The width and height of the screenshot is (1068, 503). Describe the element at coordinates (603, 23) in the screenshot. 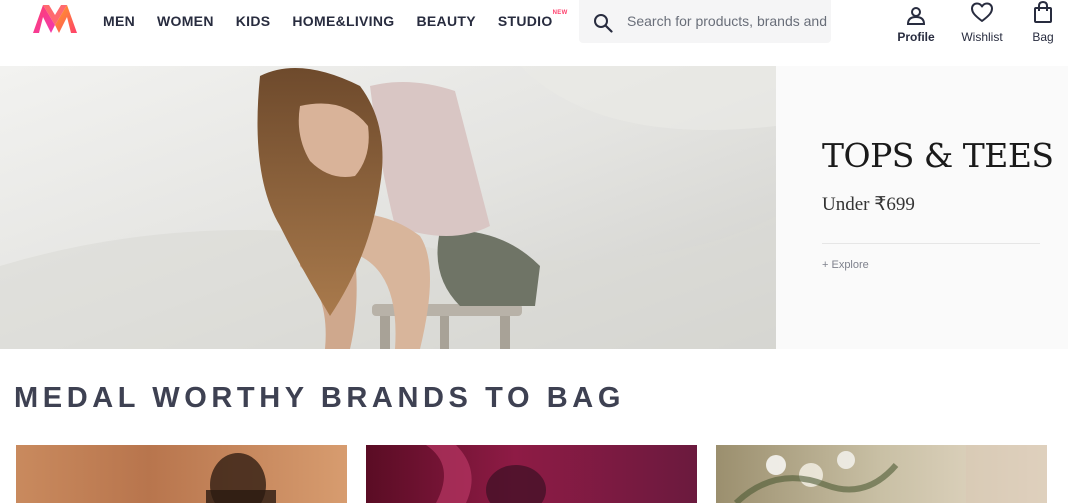

I see `search-icon` at that location.